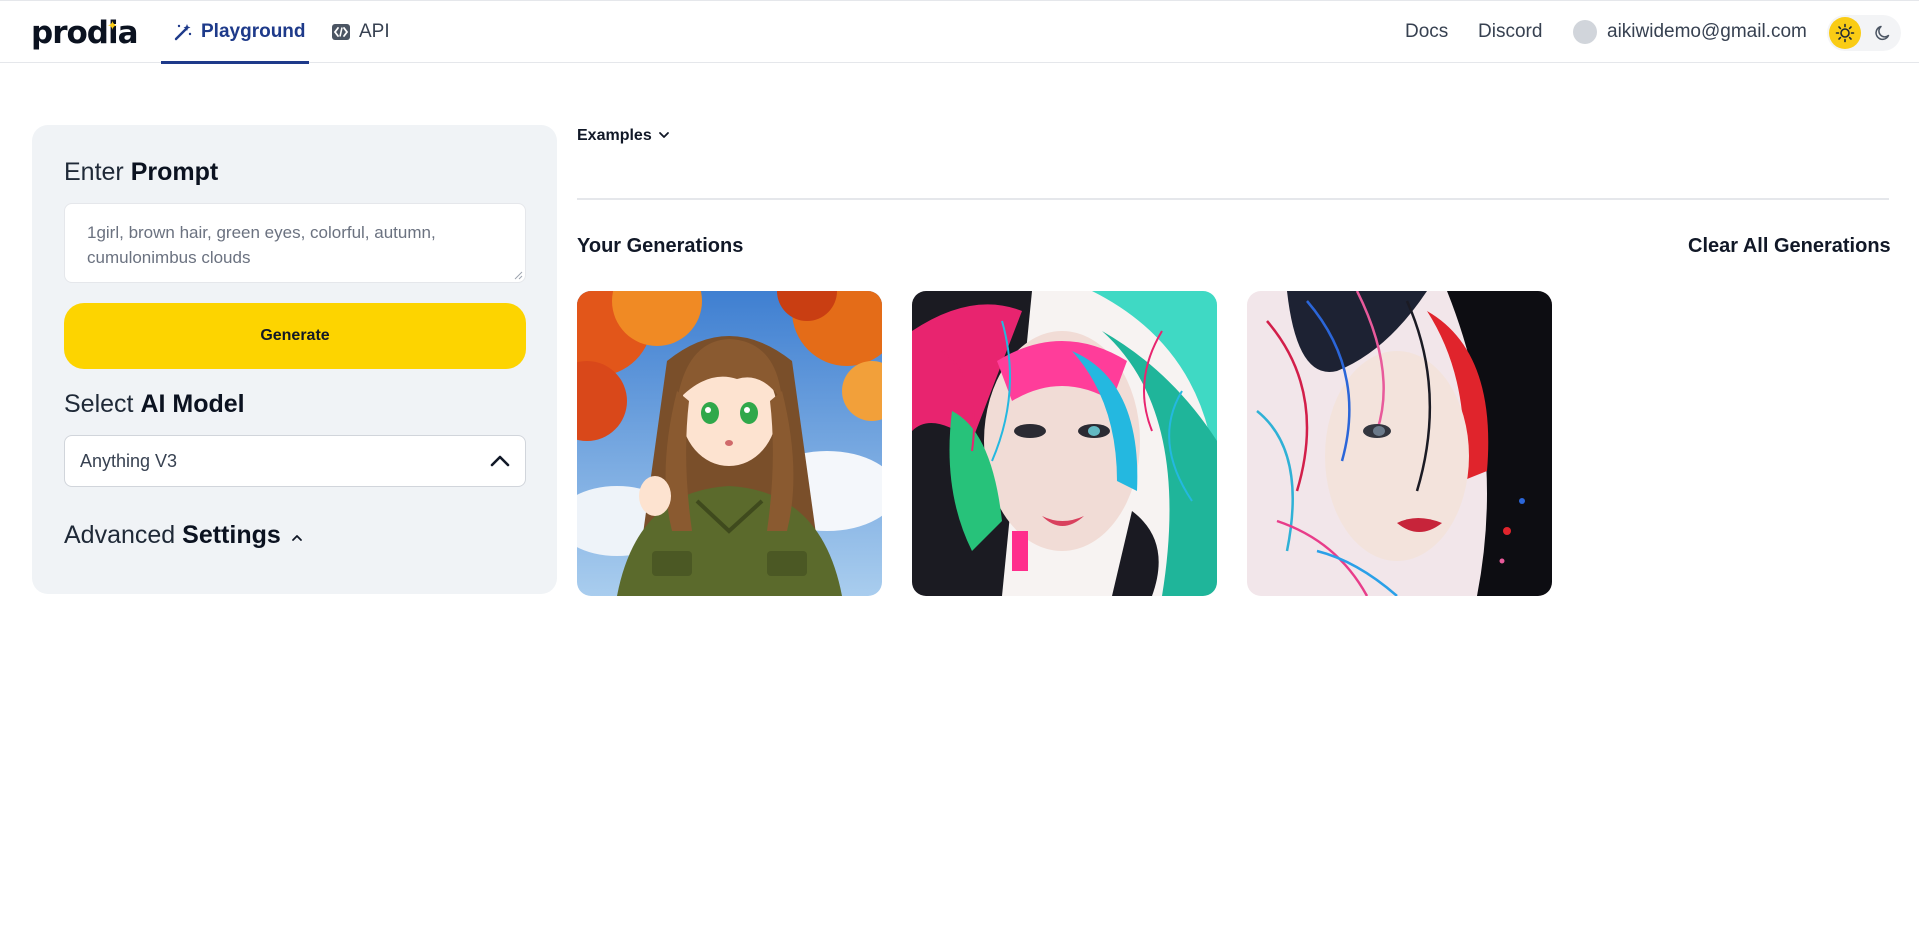 The height and width of the screenshot is (946, 1919). What do you see at coordinates (183, 32) in the screenshot?
I see `magic-wand-icon` at bounding box center [183, 32].